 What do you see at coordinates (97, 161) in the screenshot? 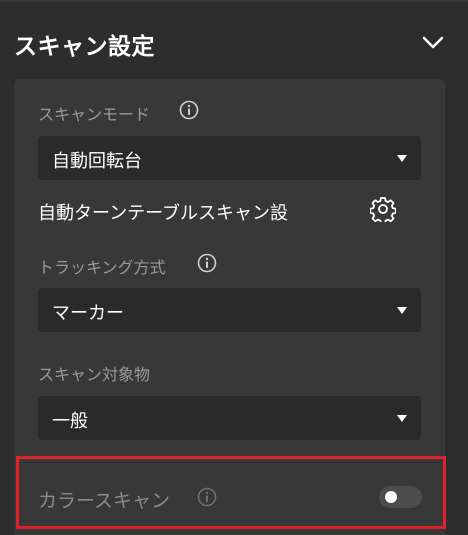
I see `scan-mode-value: 自動回転台` at bounding box center [97, 161].